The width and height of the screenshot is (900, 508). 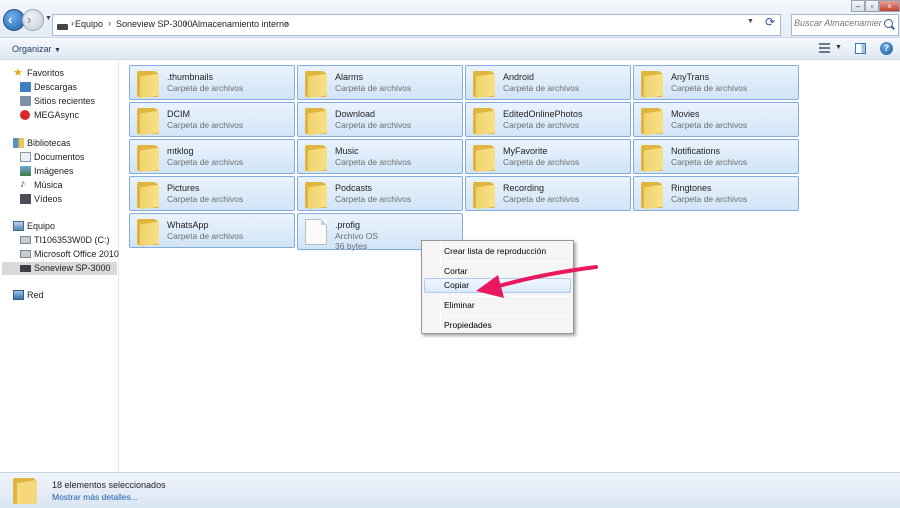 What do you see at coordinates (49, 143) in the screenshot?
I see `nav-libraries-label: Bibliotecas` at bounding box center [49, 143].